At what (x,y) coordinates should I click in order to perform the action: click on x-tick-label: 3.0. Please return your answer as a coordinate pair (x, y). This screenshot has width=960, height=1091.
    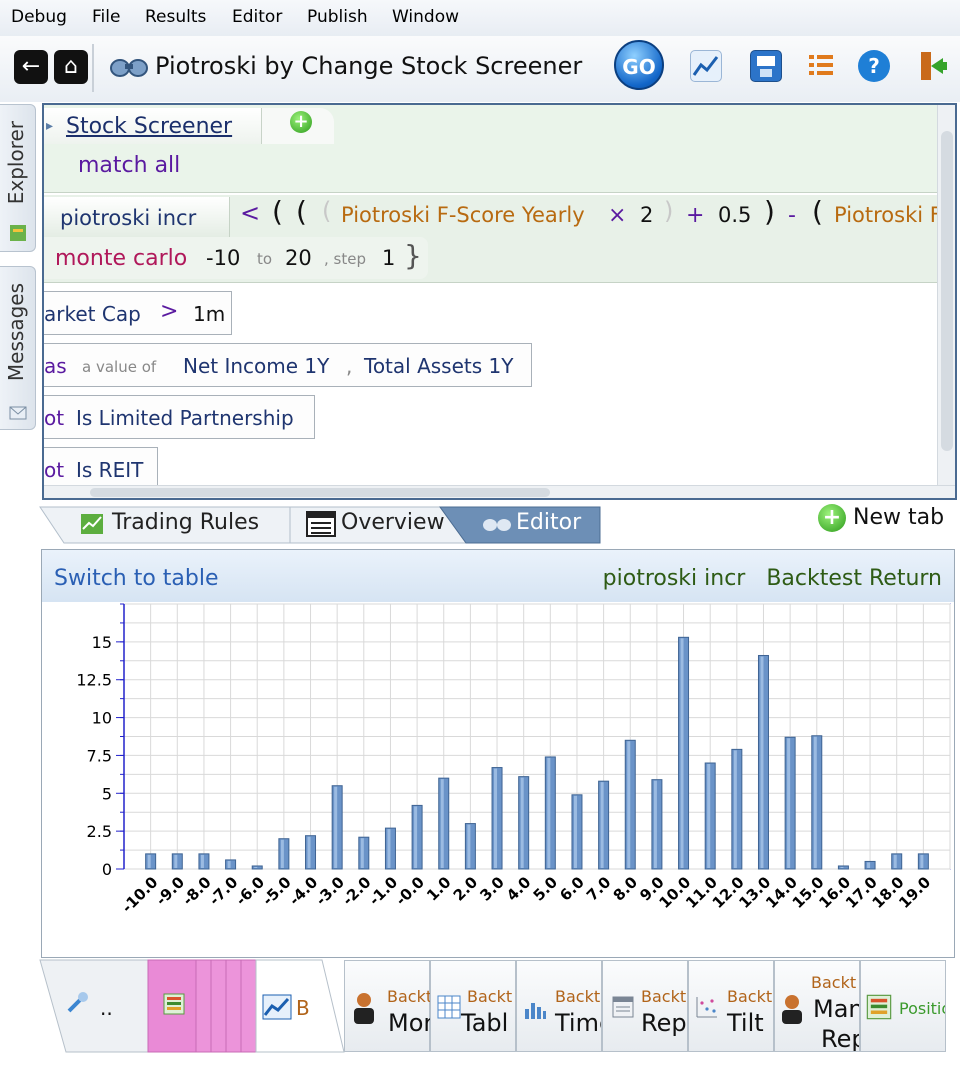
    Looking at the image, I should click on (492, 889).